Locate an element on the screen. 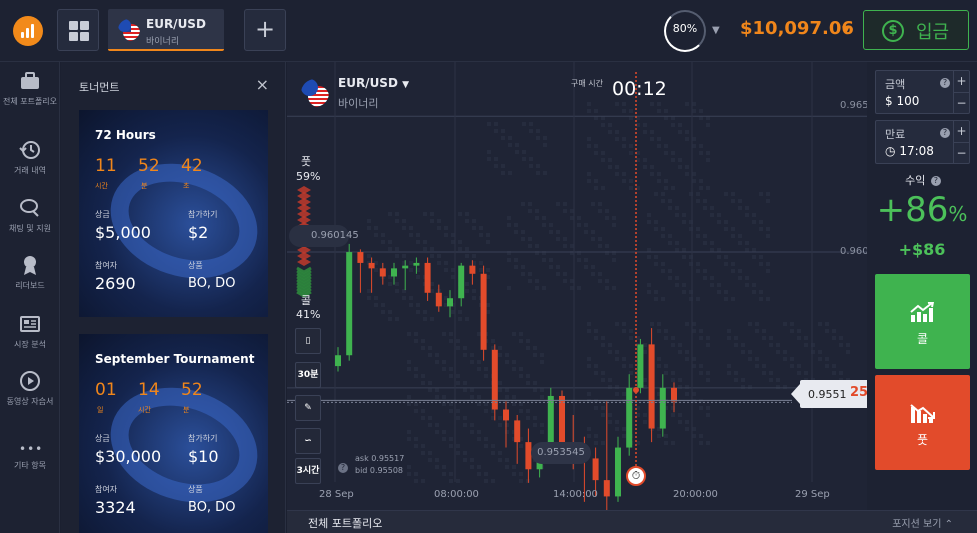 This screenshot has width=977, height=533. sidebar-item-video-tutorials: 동영상 자습서 is located at coordinates (30, 388).